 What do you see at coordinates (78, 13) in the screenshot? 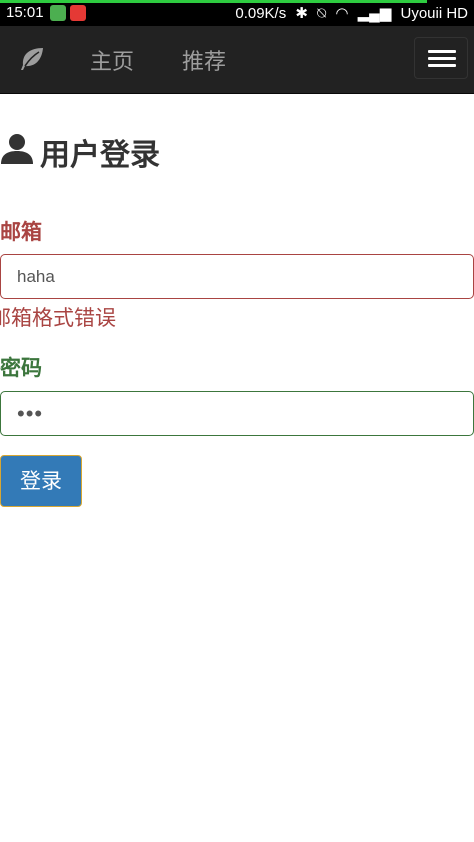
I see `netease-music-icon` at bounding box center [78, 13].